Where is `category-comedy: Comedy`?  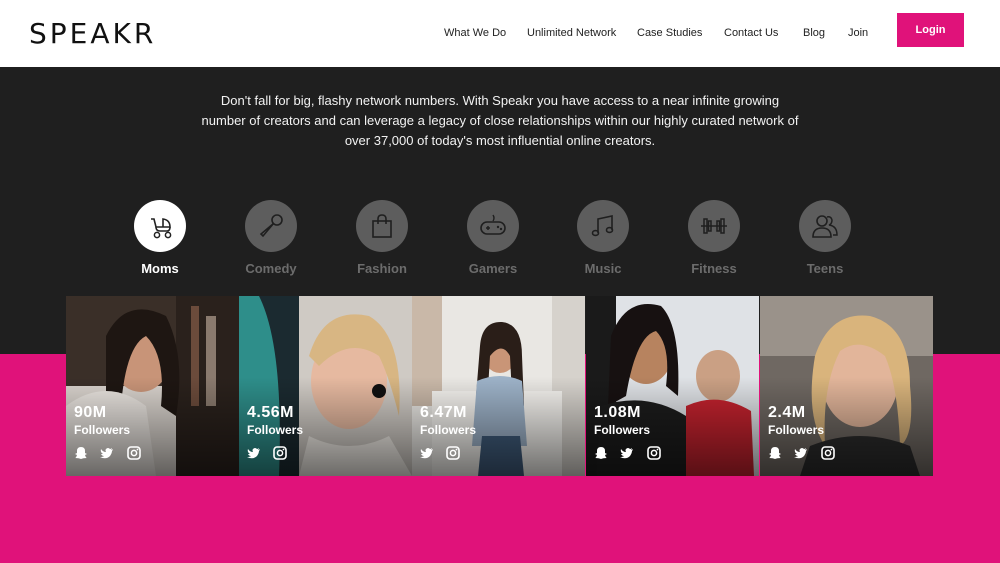
category-comedy: Comedy is located at coordinates (271, 240).